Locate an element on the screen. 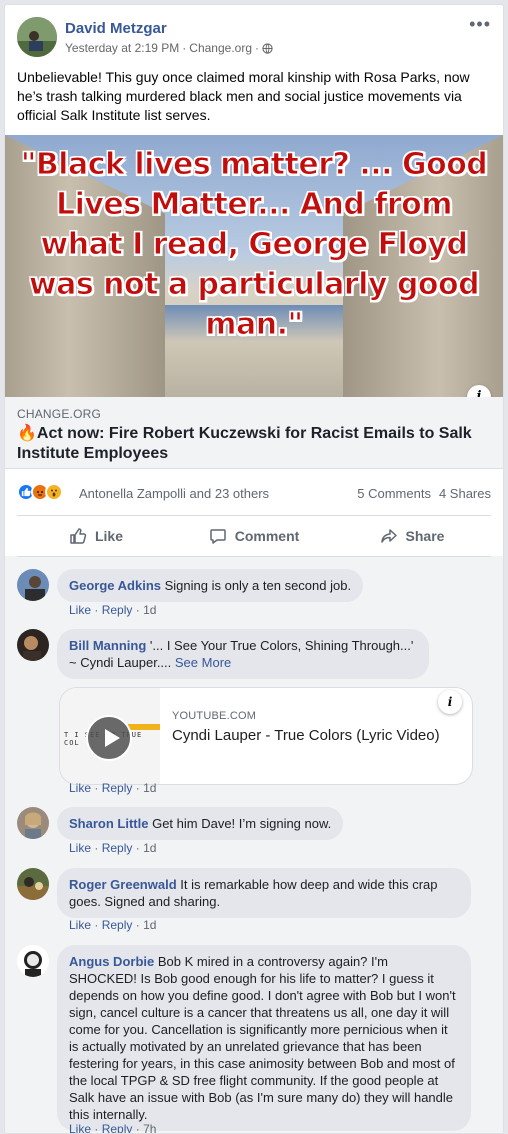 Image resolution: width=508 pixels, height=1134 pixels. reaction-names: Antonella Zampolli and 23 others is located at coordinates (174, 493).